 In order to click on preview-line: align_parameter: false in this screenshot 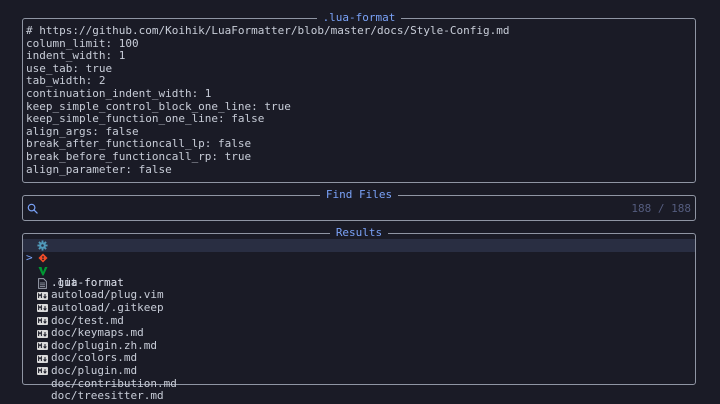, I will do `click(99, 169)`.